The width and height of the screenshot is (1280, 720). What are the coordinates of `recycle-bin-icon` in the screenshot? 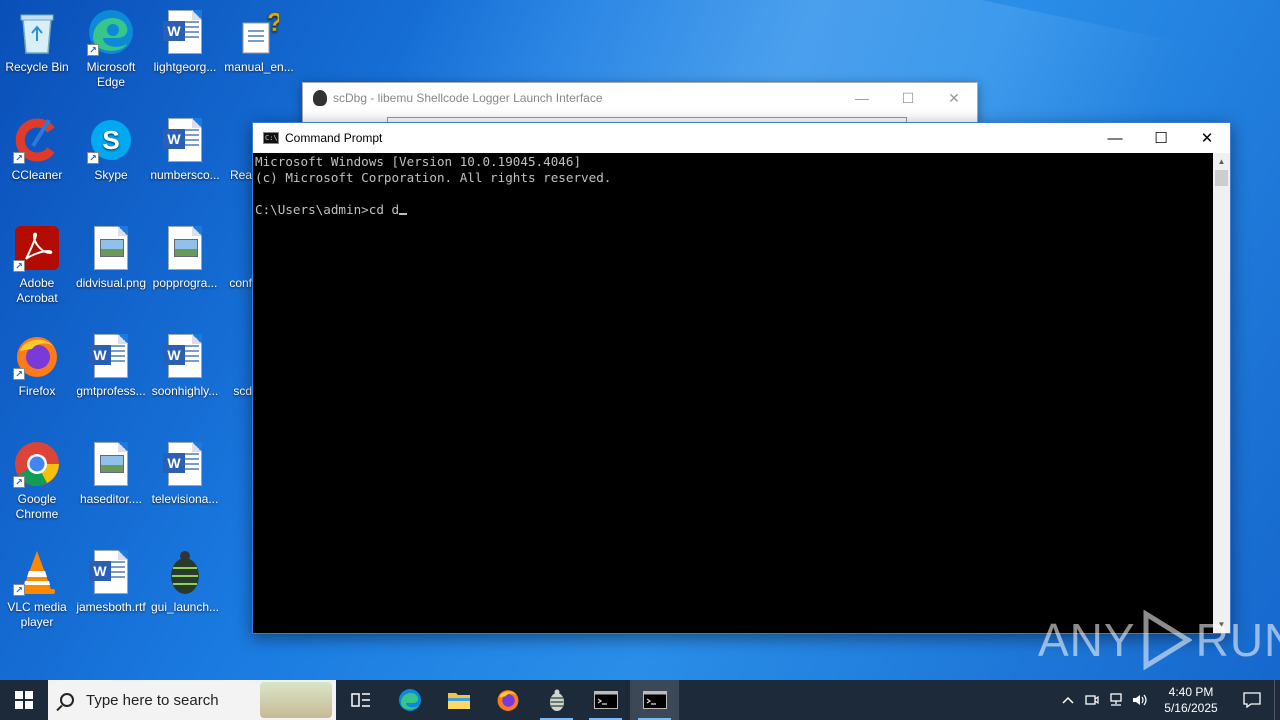 It's located at (37, 32).